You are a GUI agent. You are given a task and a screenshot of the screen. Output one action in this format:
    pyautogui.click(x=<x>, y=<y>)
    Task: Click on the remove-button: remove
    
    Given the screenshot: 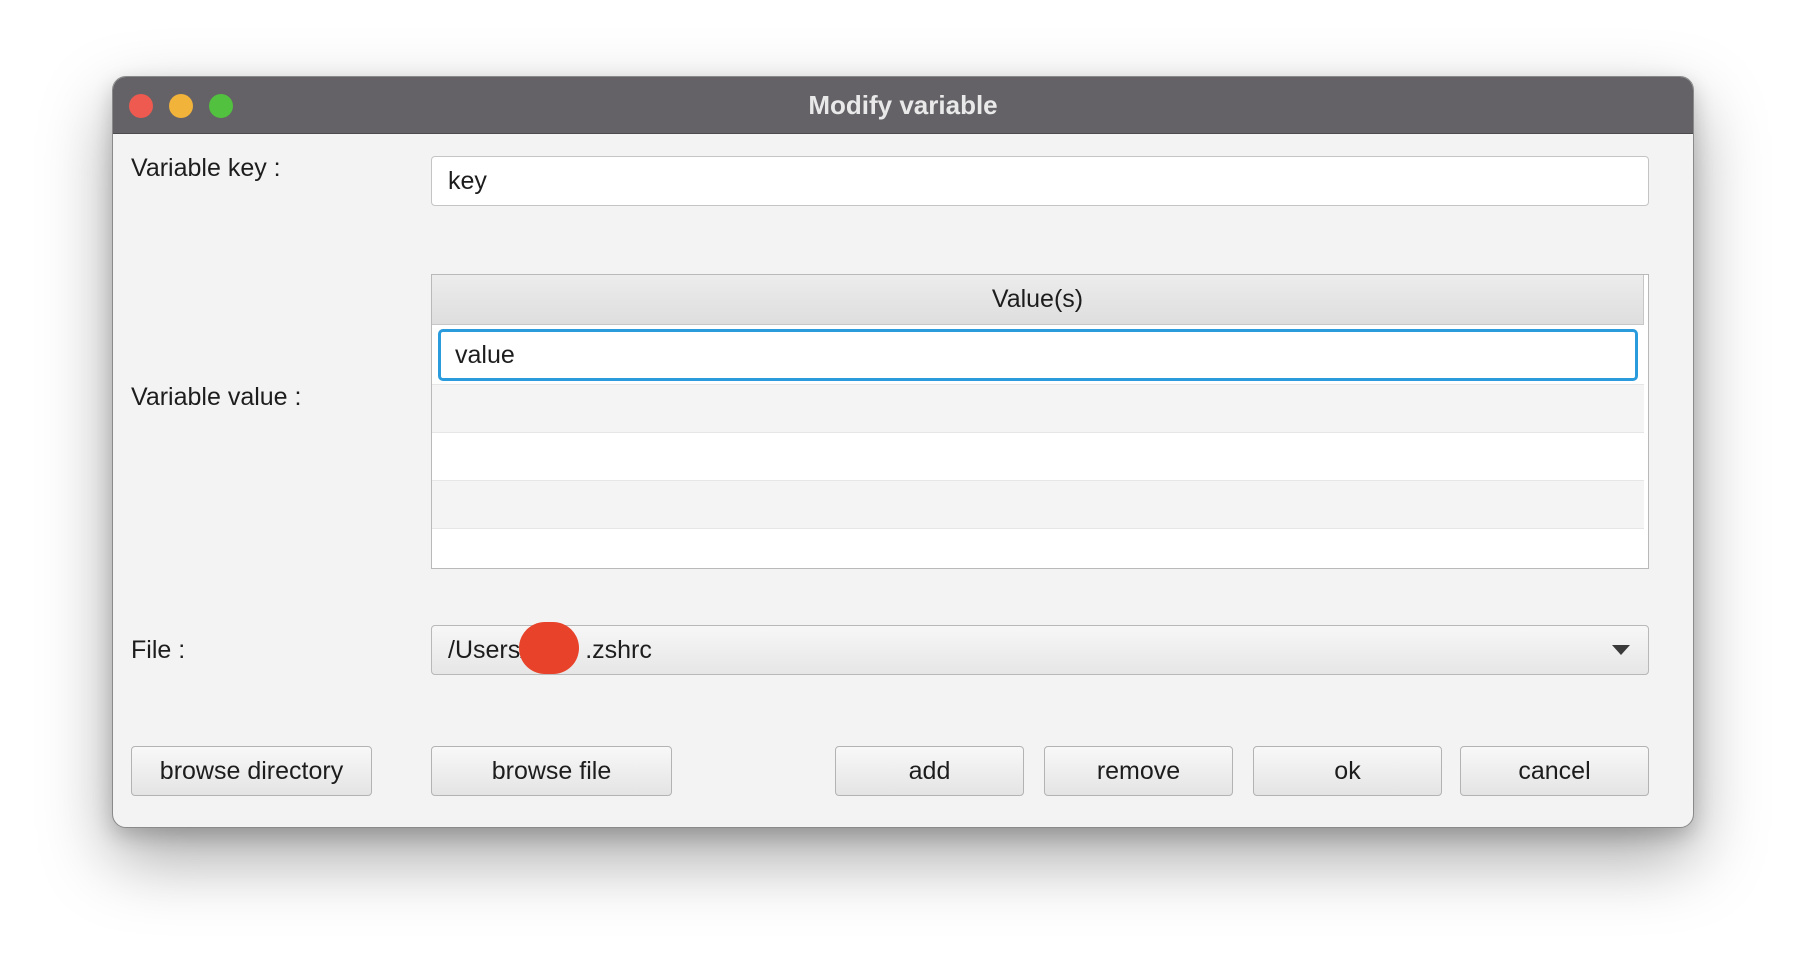 What is the action you would take?
    pyautogui.click(x=1138, y=771)
    